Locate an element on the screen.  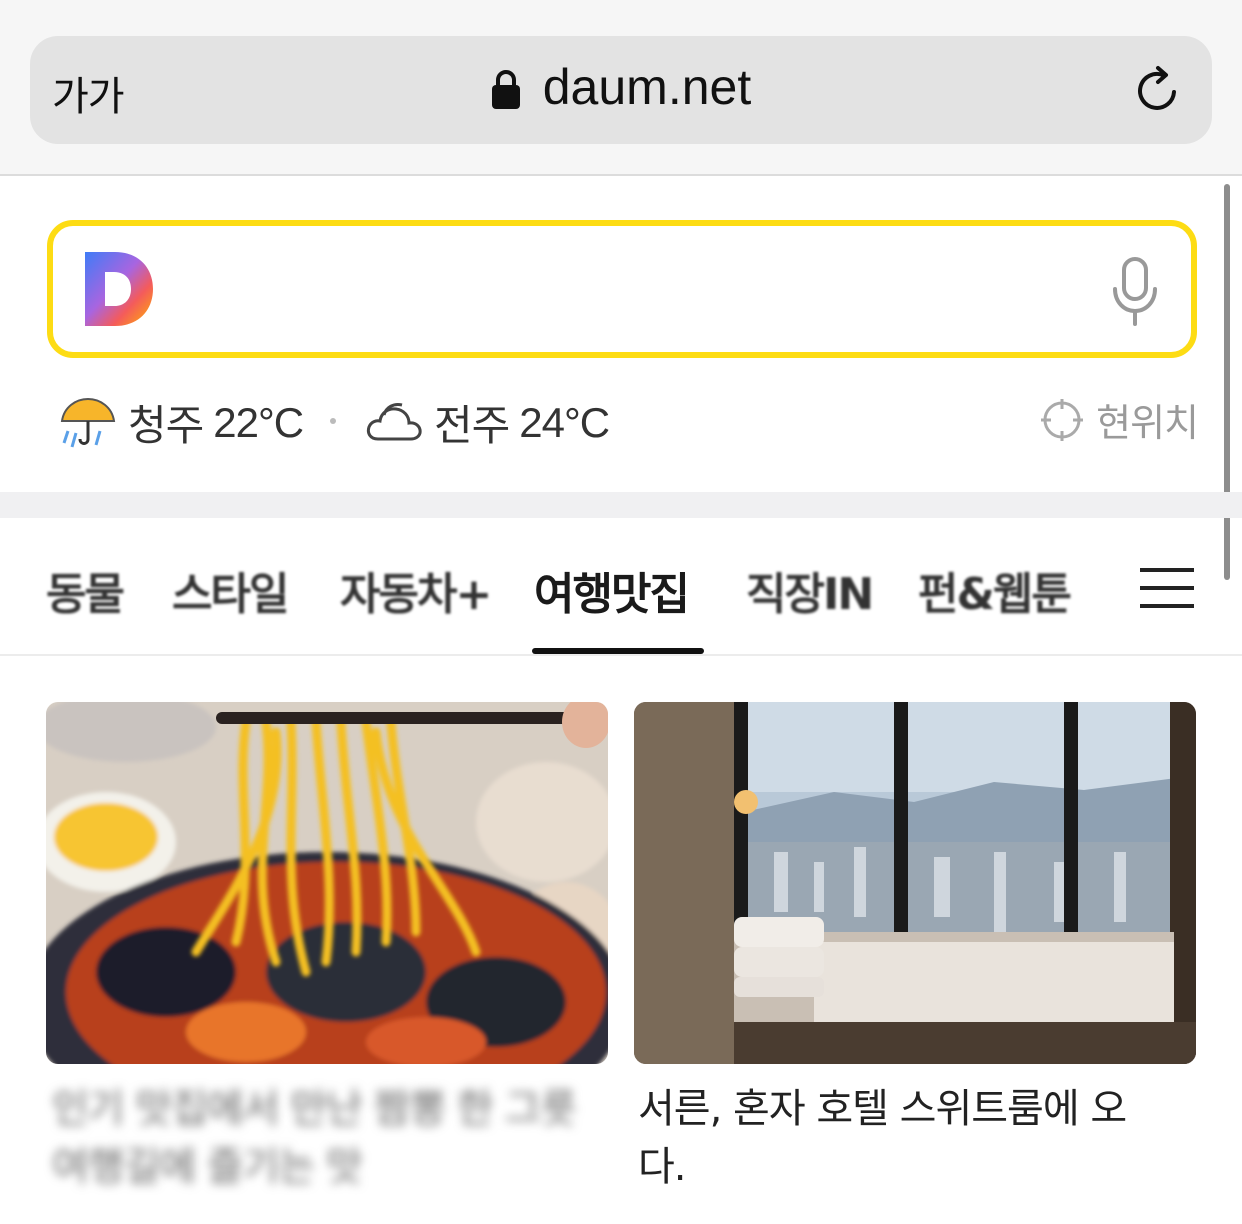
crosshair-icon is located at coordinates (1062, 419).